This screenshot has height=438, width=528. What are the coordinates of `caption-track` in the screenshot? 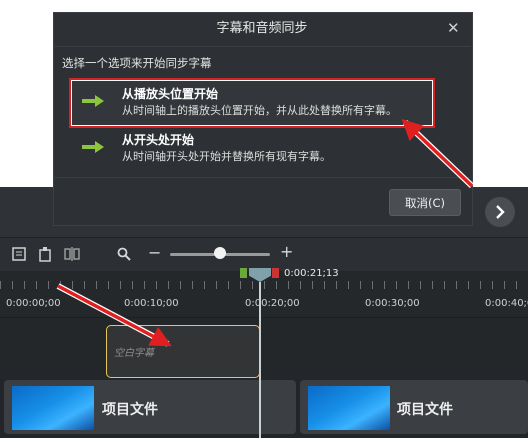 It's located at (264, 349).